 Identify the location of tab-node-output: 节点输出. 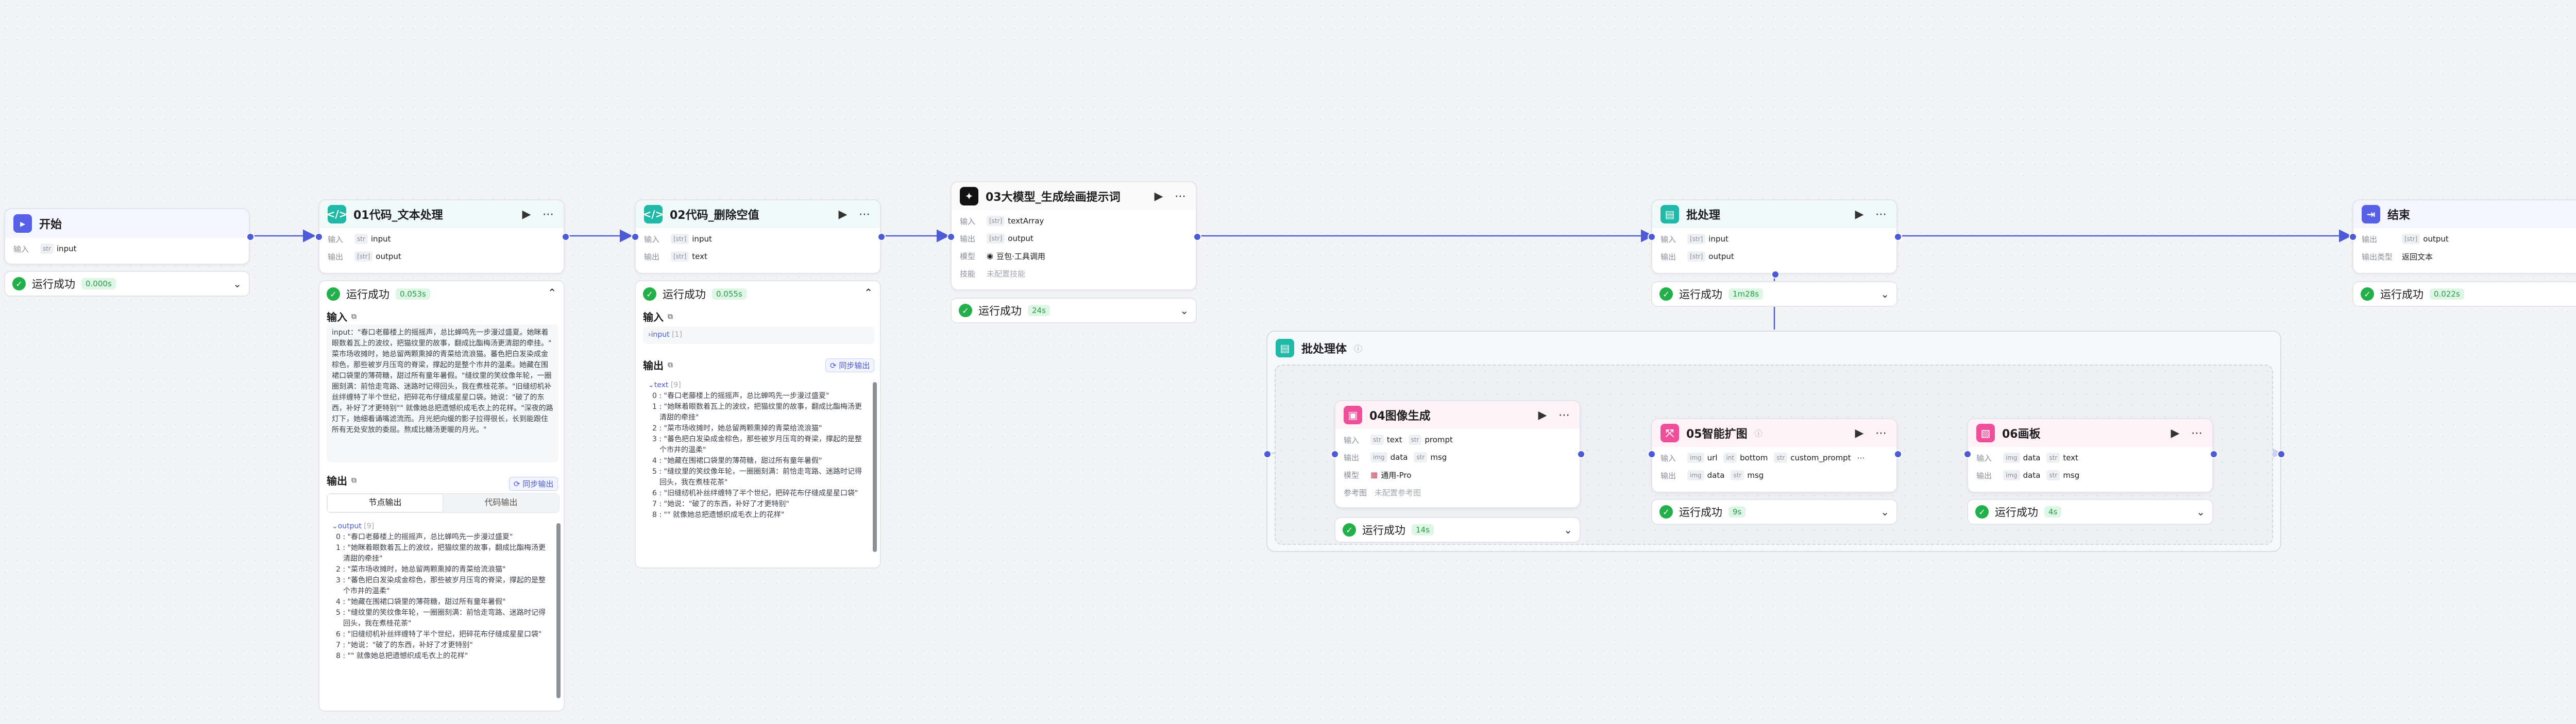
(385, 503).